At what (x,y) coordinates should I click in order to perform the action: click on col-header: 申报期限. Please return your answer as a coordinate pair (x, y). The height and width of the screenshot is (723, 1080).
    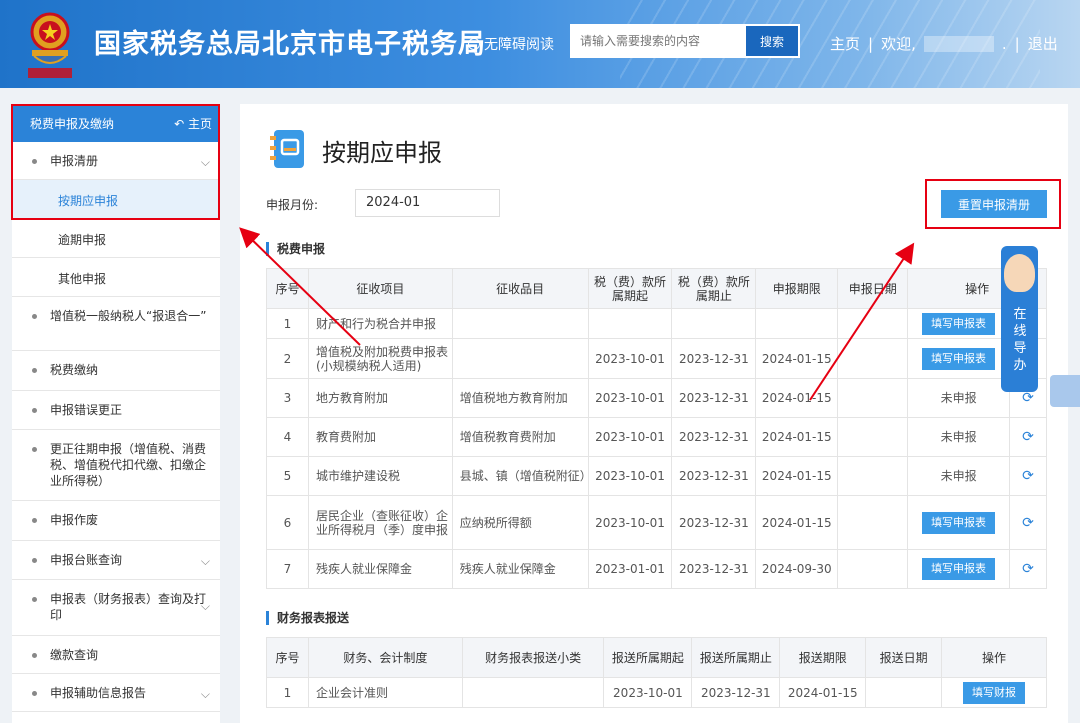
    Looking at the image, I should click on (797, 288).